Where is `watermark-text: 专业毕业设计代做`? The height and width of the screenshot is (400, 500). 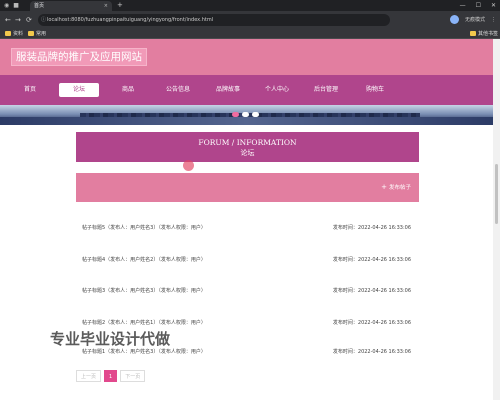
watermark-text: 专业毕业设计代做 is located at coordinates (110, 339).